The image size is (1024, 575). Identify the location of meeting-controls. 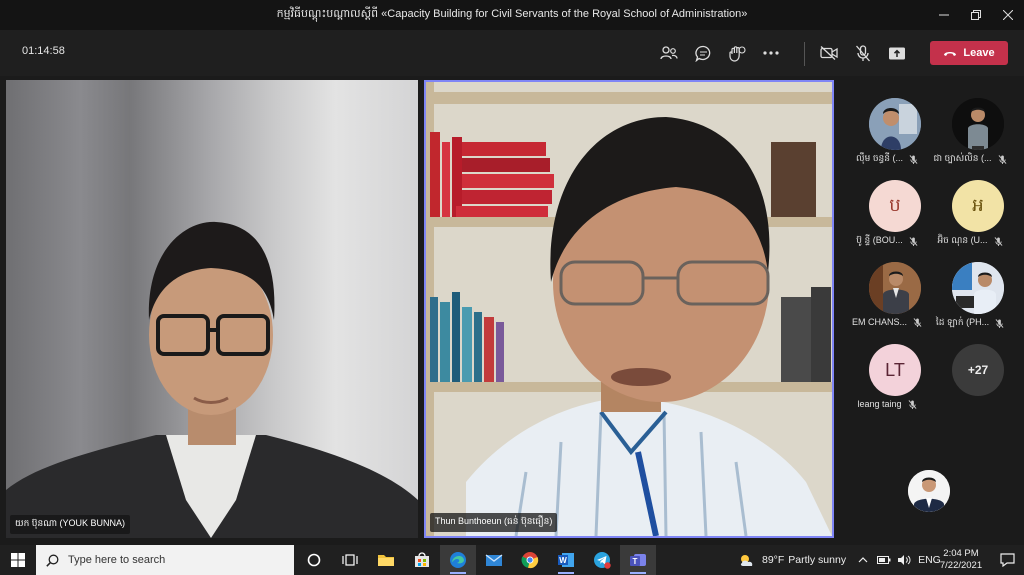
(863, 53).